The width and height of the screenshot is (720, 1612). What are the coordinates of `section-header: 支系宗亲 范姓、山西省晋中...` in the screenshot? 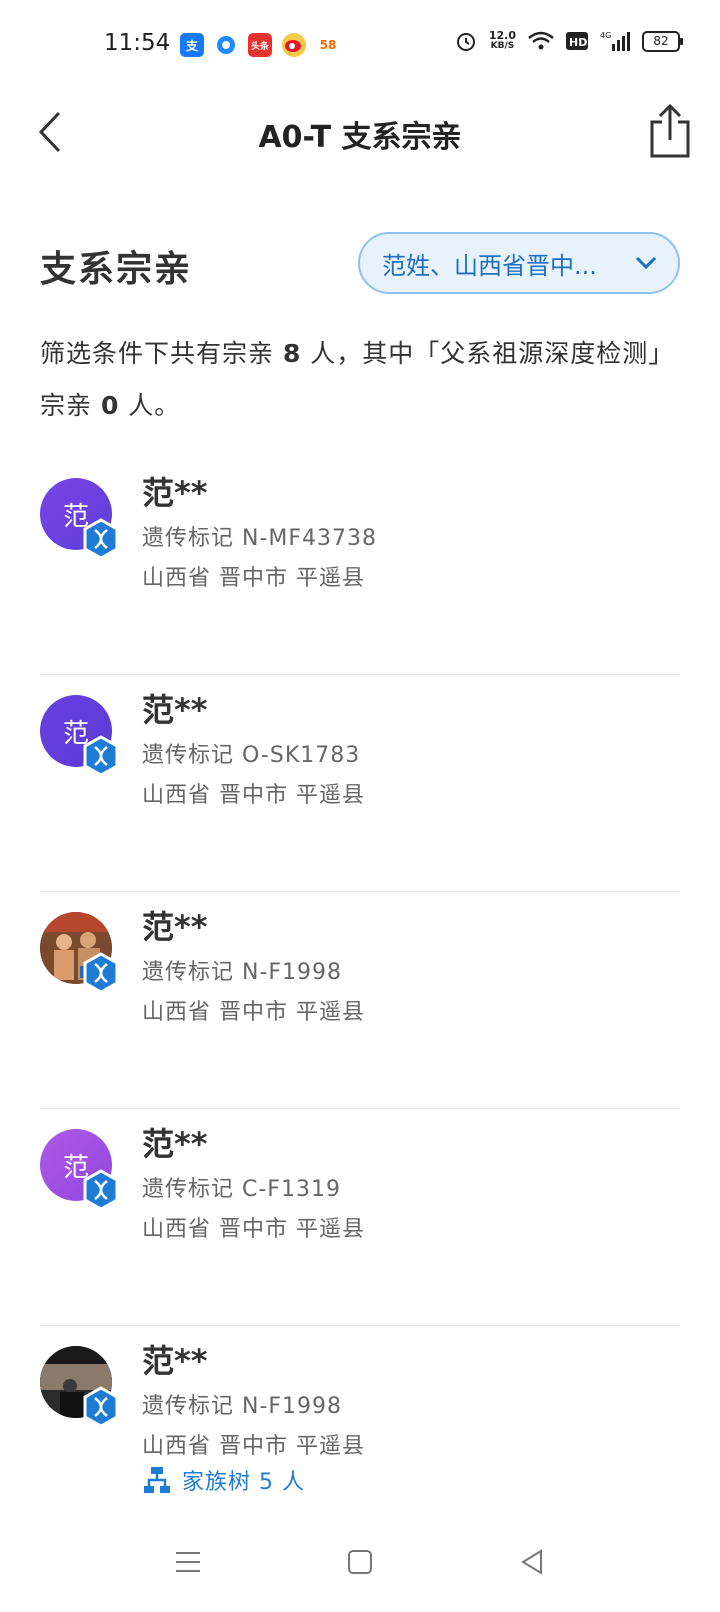 It's located at (360, 263).